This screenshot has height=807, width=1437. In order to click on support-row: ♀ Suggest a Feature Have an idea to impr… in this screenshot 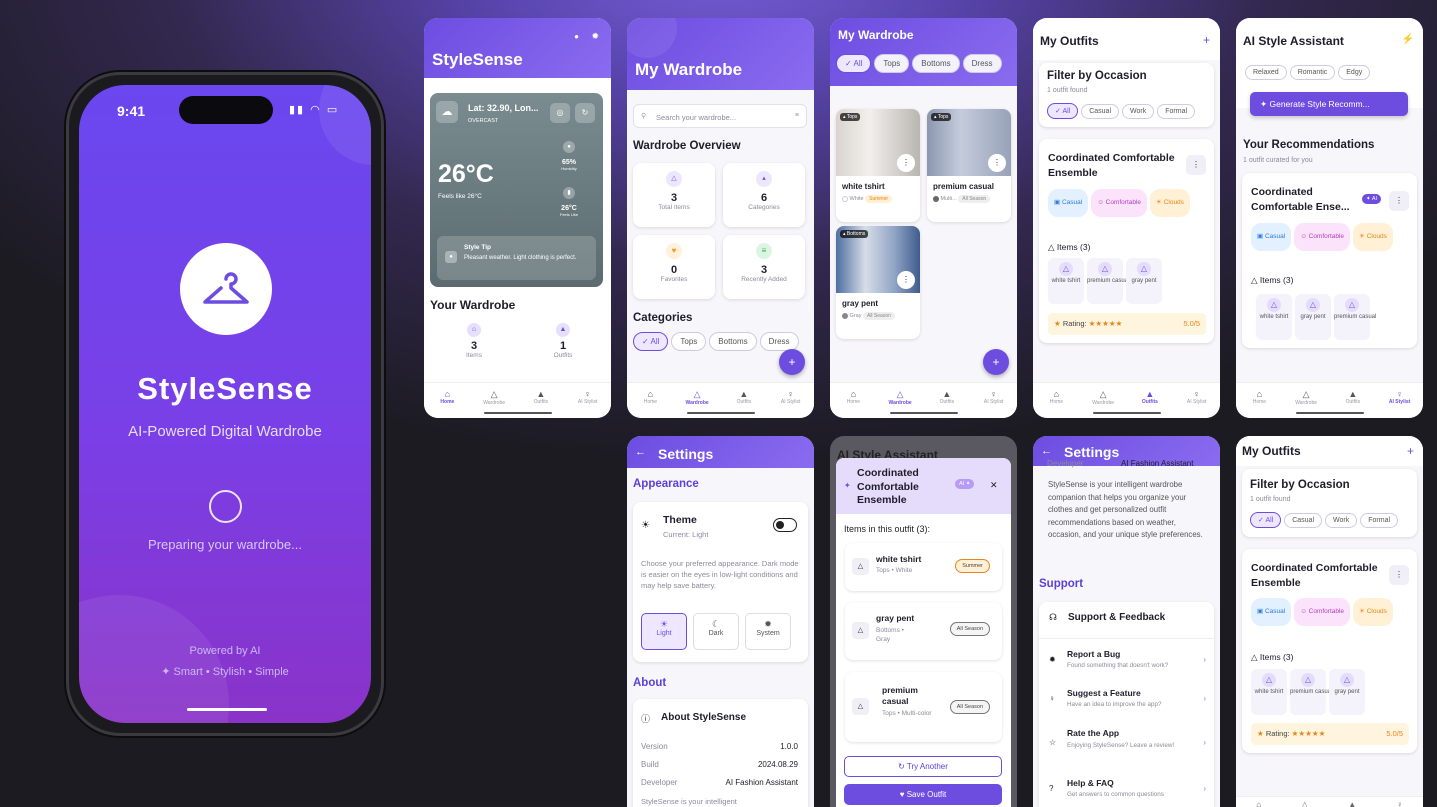, I will do `click(1126, 698)`.